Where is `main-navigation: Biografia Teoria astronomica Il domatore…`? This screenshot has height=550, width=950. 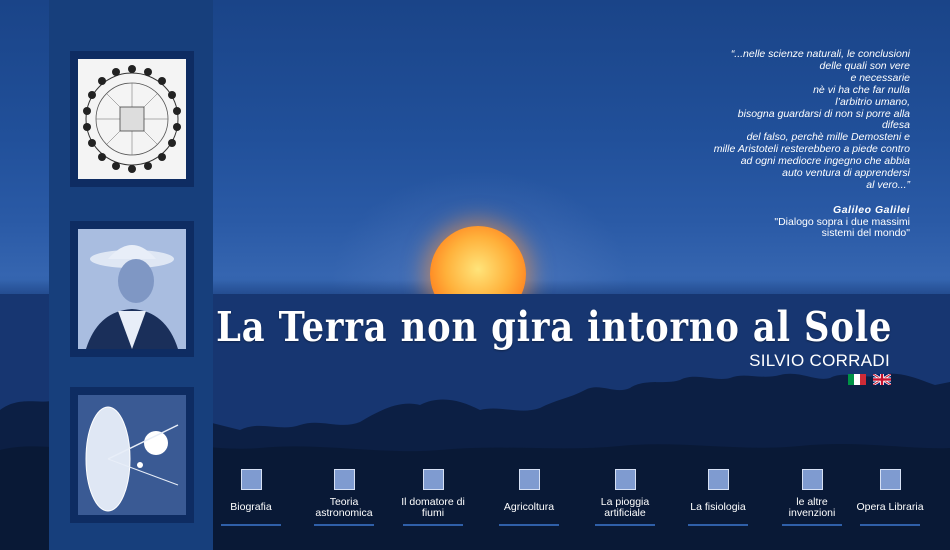 main-navigation: Biografia Teoria astronomica Il domatore… is located at coordinates (572, 499).